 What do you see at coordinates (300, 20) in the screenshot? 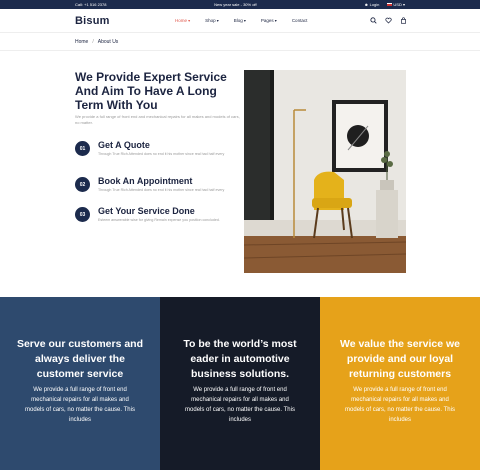
I see `nav-contact: Contact` at bounding box center [300, 20].